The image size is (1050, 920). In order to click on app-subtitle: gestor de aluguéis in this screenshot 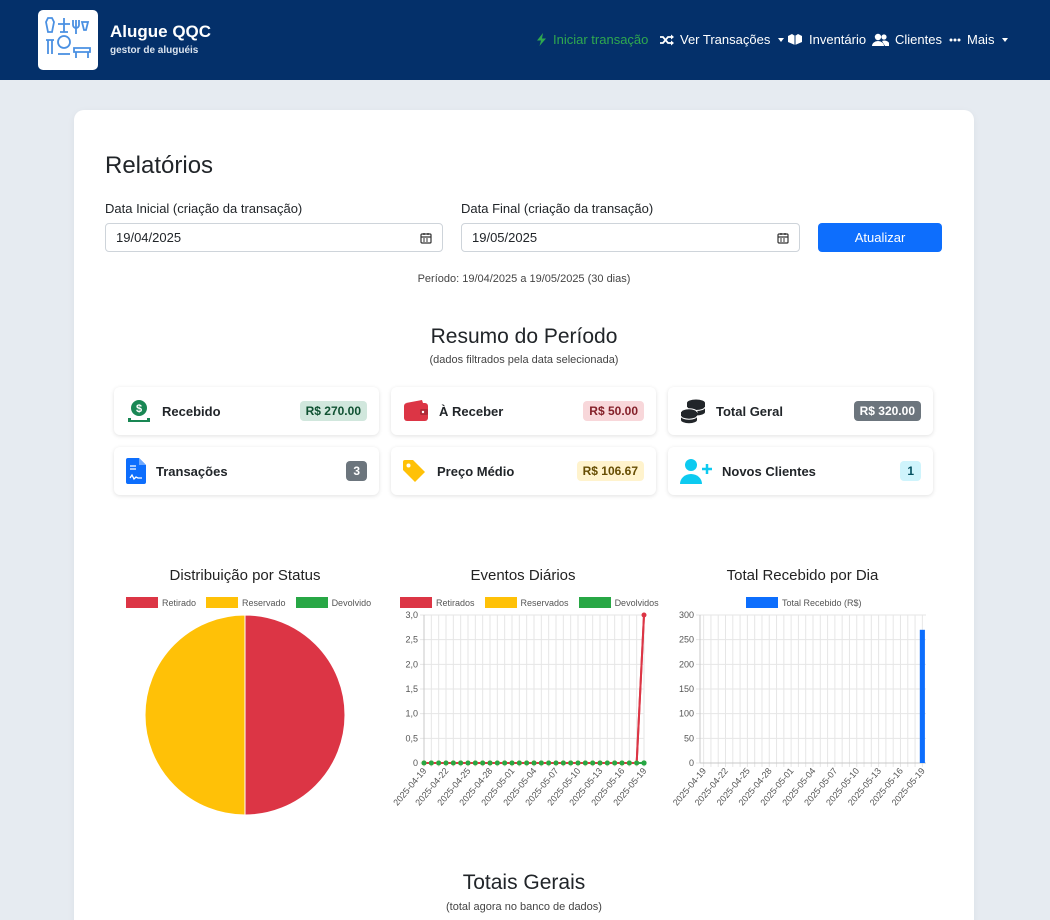, I will do `click(154, 50)`.